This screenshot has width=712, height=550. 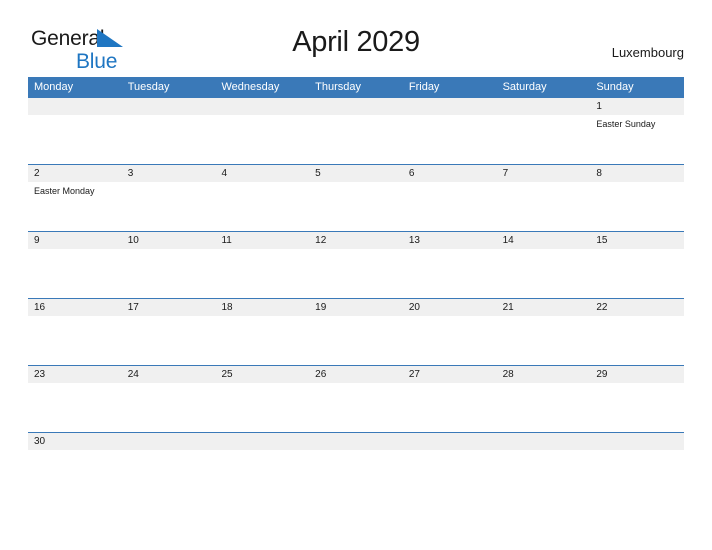 What do you see at coordinates (169, 374) in the screenshot?
I see `day-number: 24` at bounding box center [169, 374].